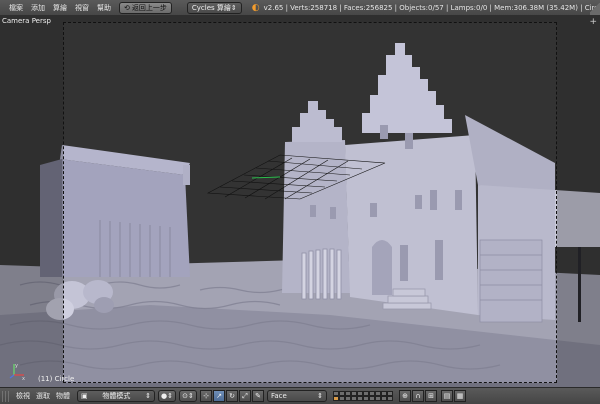 The width and height of the screenshot is (600, 404). What do you see at coordinates (279, 396) in the screenshot?
I see `snap-element-value: Face` at bounding box center [279, 396].